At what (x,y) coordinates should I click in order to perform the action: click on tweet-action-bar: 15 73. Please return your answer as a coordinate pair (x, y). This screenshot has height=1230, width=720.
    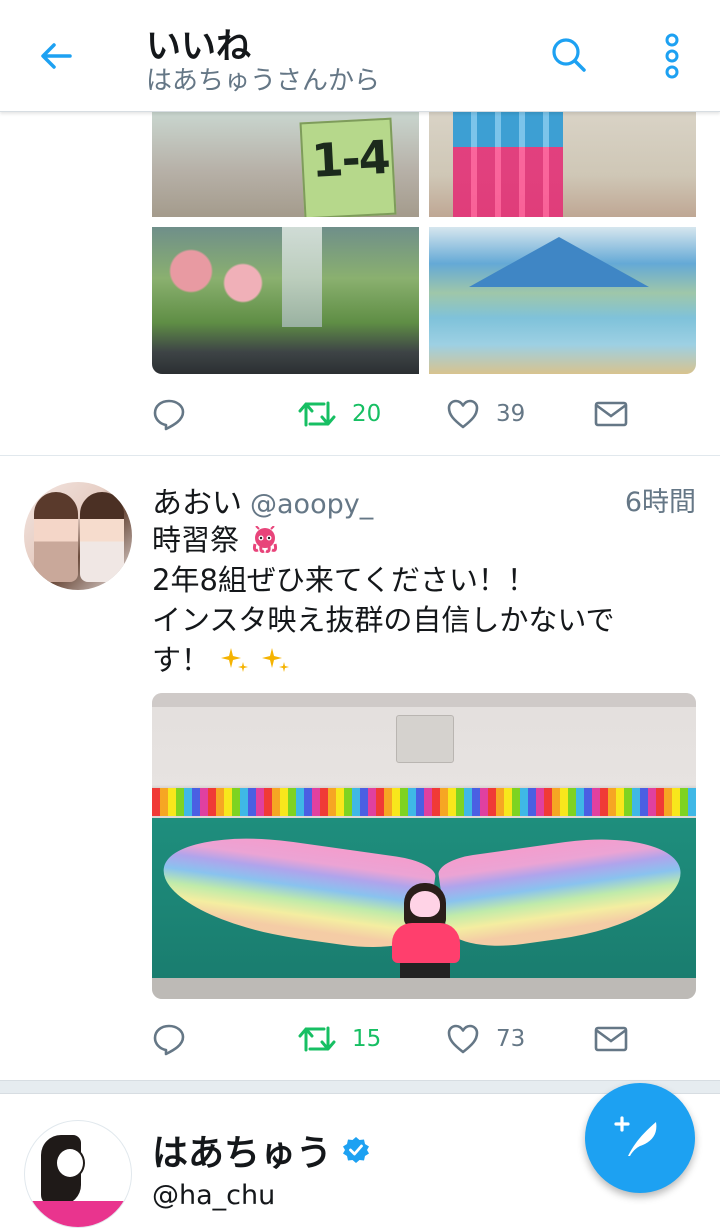
    Looking at the image, I should click on (397, 1039).